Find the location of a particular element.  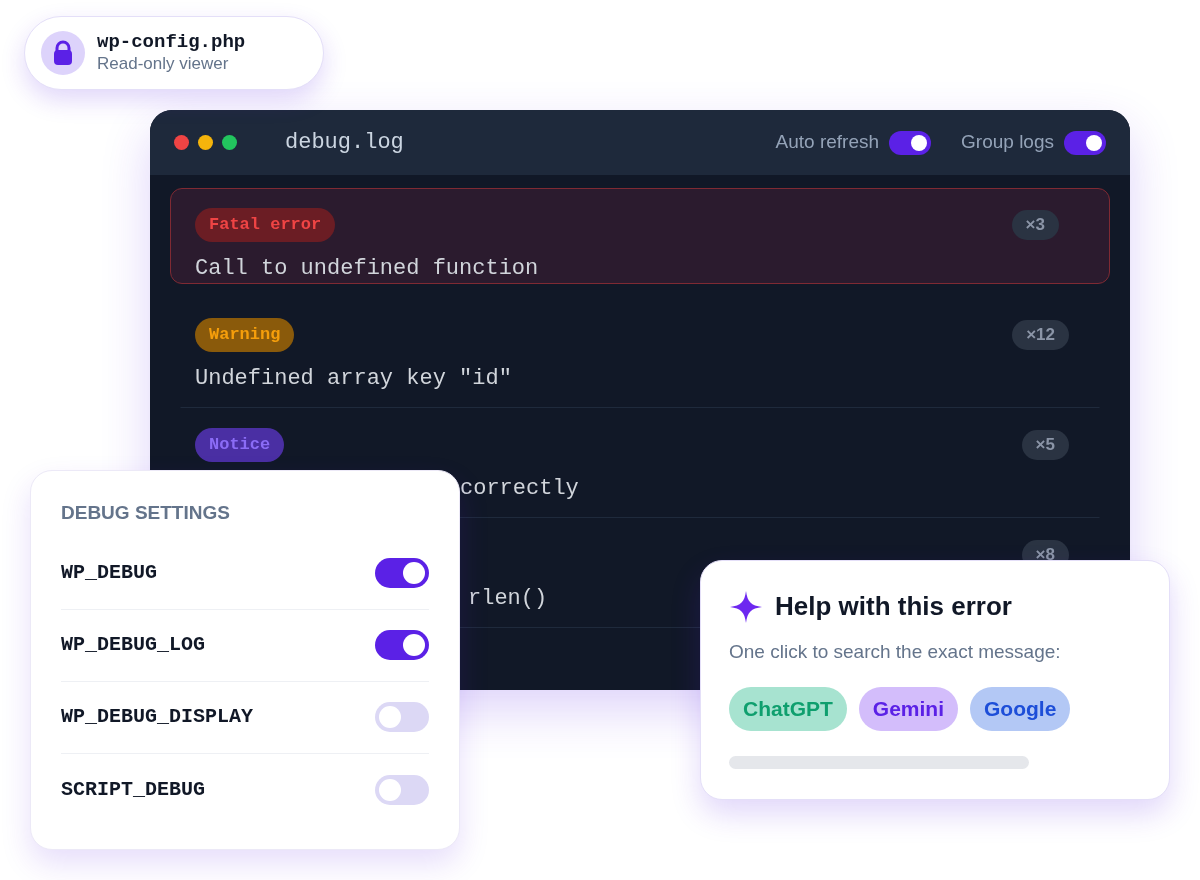

setting-name: WP_DEBUG_DISPLAY is located at coordinates (157, 717).